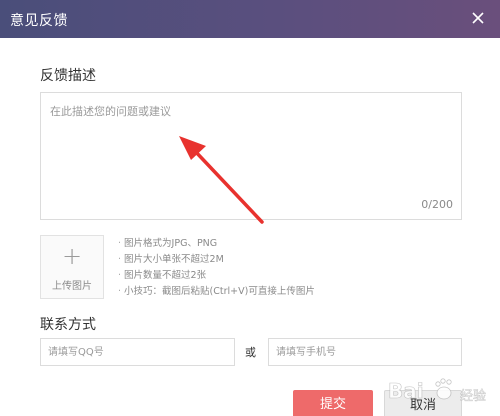 This screenshot has height=416, width=500. Describe the element at coordinates (72, 286) in the screenshot. I see `upload-image-label: 上传图片` at that location.